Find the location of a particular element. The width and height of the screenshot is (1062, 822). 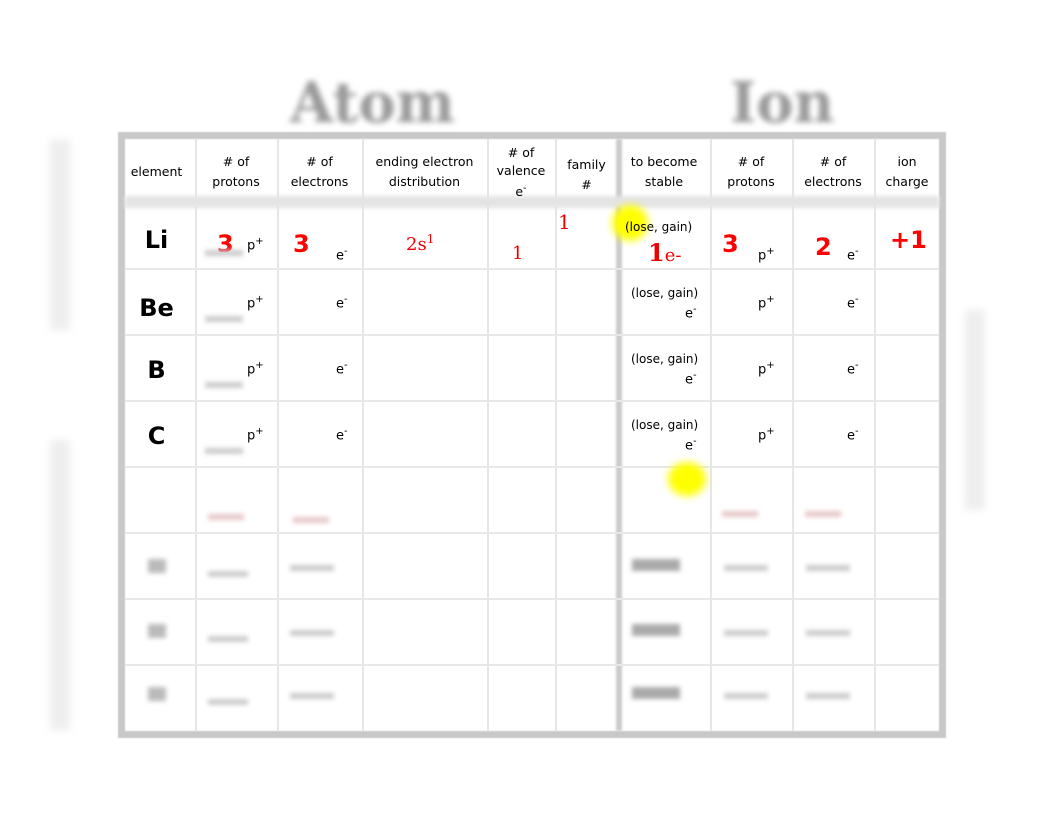

li-stable-unit: e- is located at coordinates (673, 255).